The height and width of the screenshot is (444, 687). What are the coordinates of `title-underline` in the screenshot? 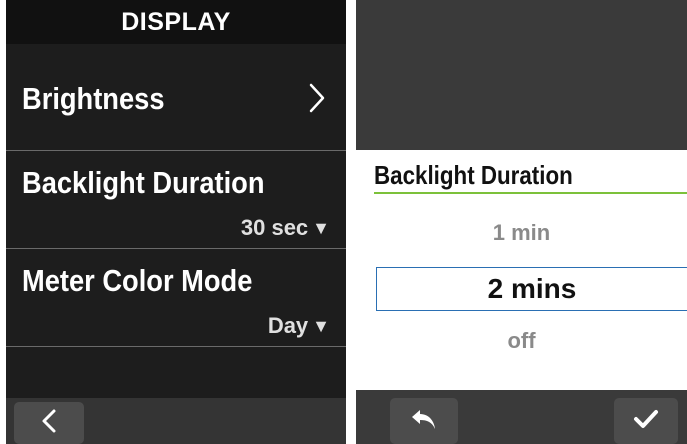 It's located at (530, 193).